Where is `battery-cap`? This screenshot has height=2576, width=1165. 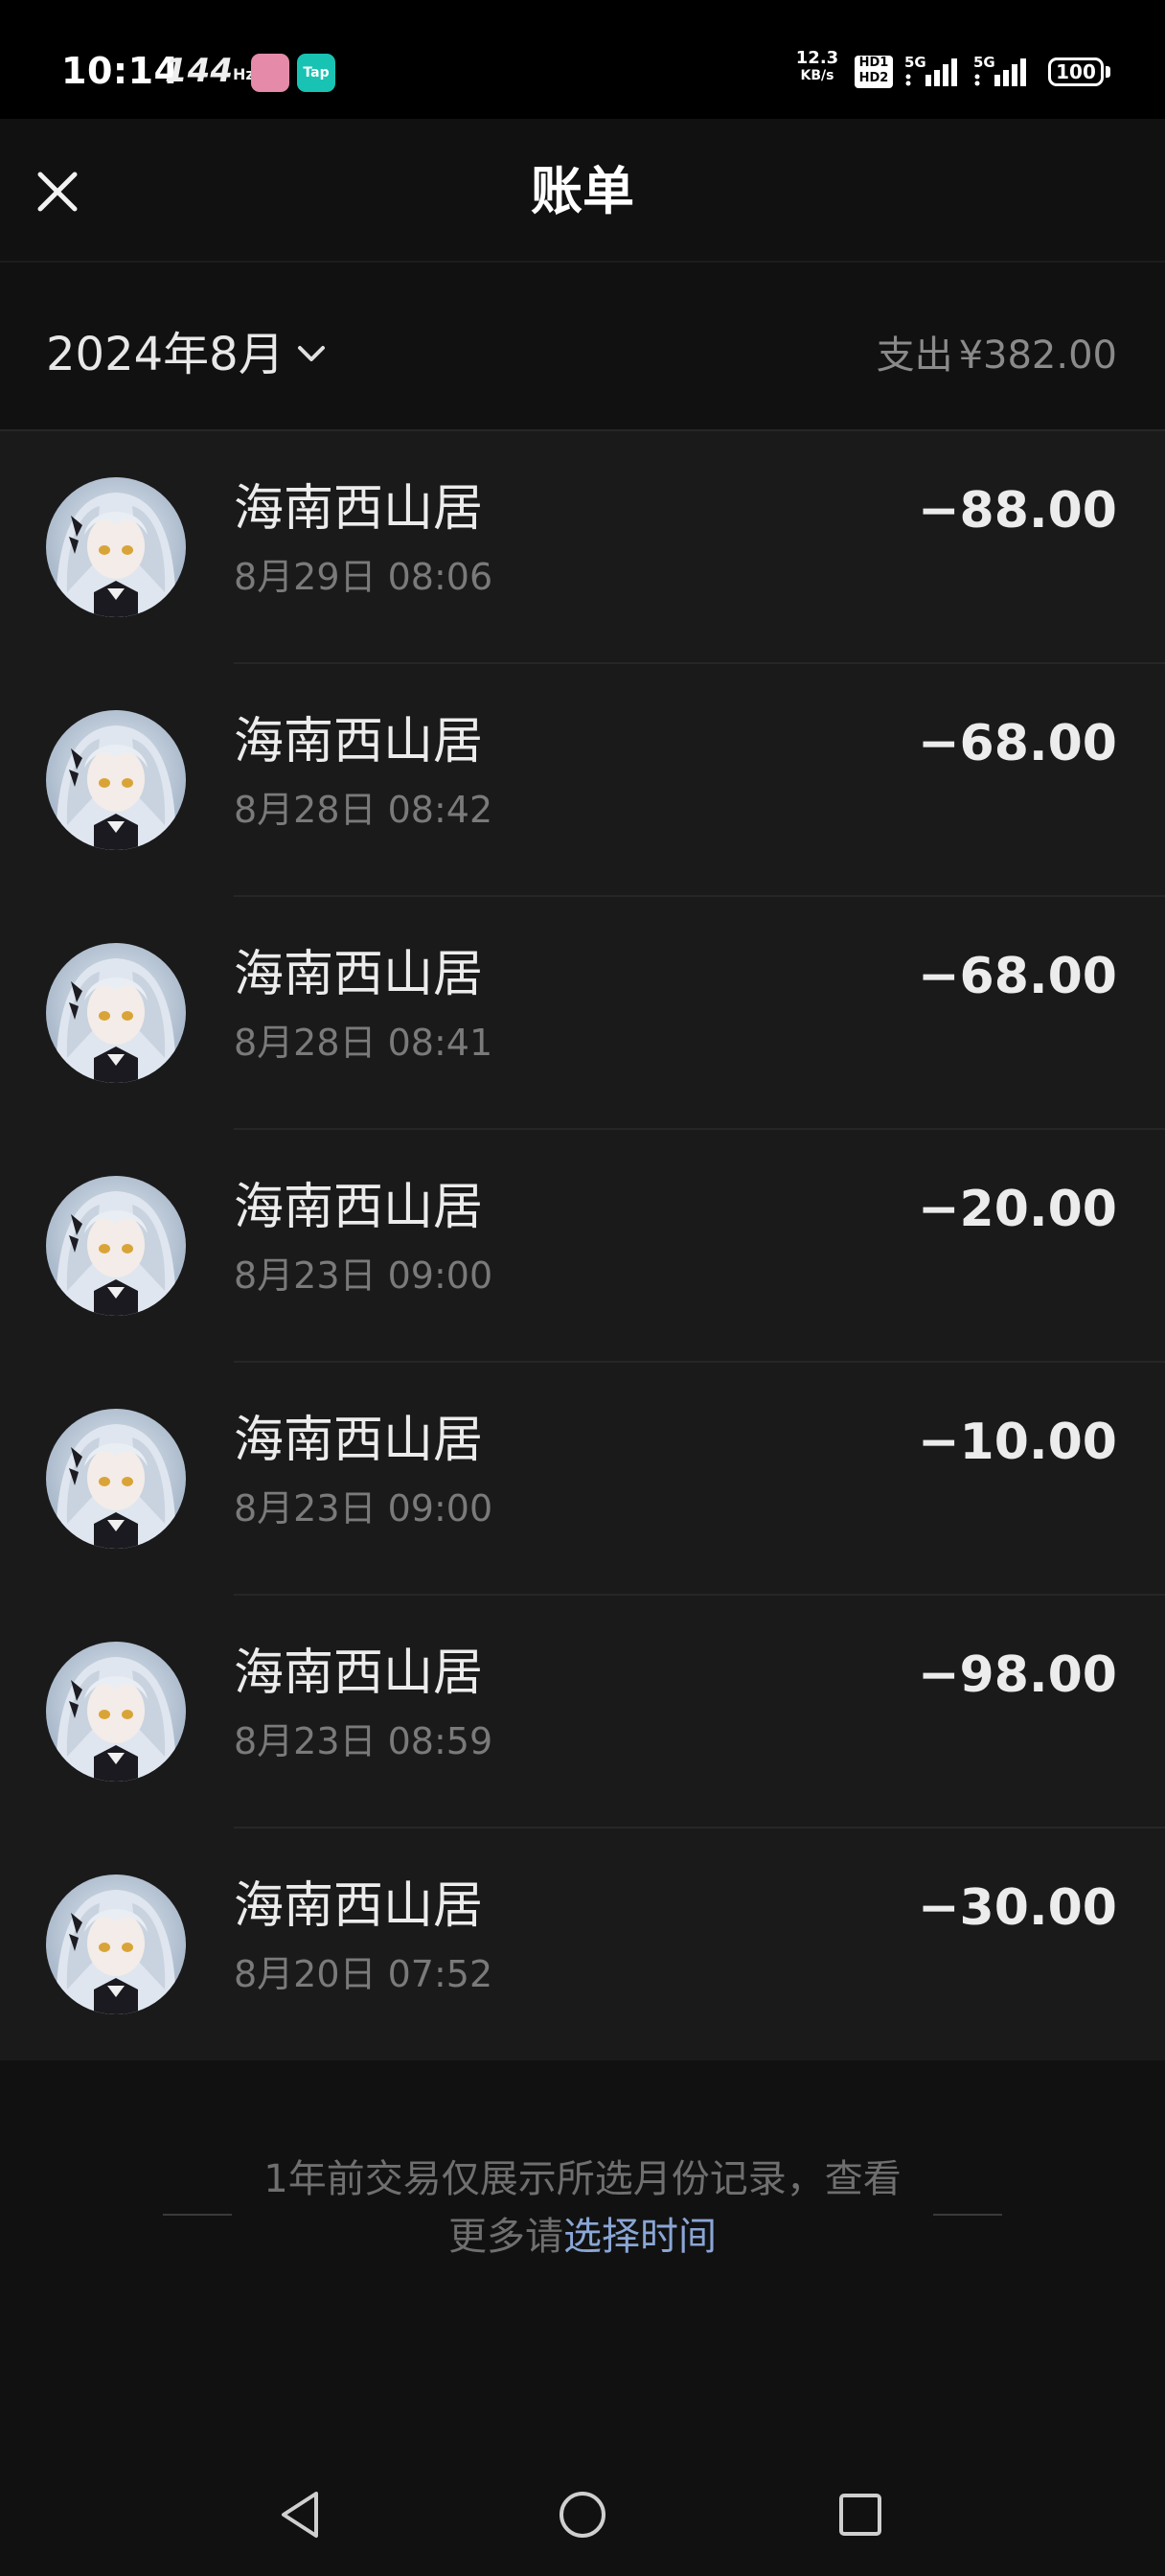 battery-cap is located at coordinates (1108, 72).